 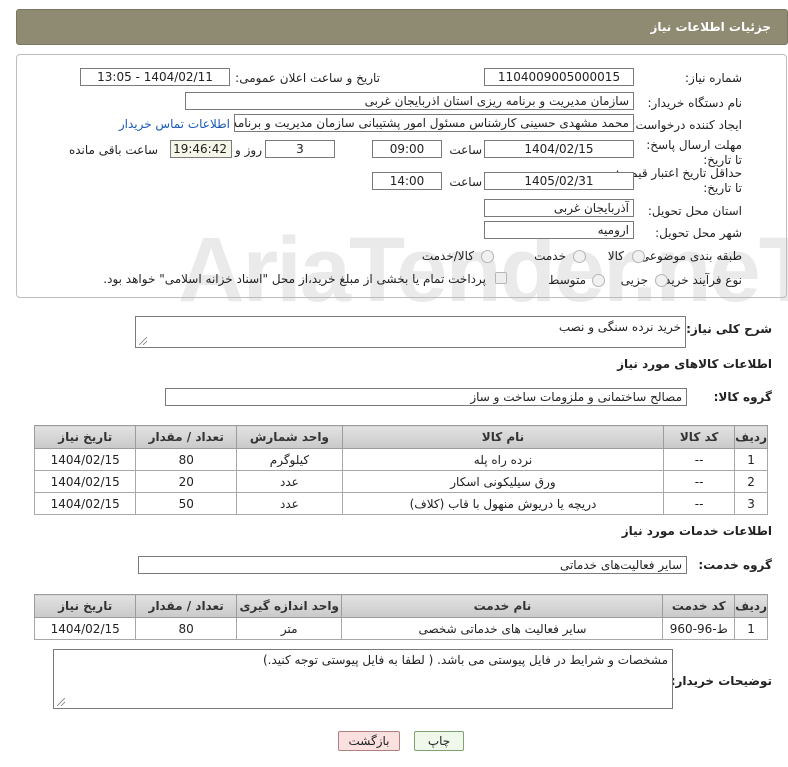 What do you see at coordinates (465, 182) in the screenshot?
I see `price-validity-time-label: ساعت` at bounding box center [465, 182].